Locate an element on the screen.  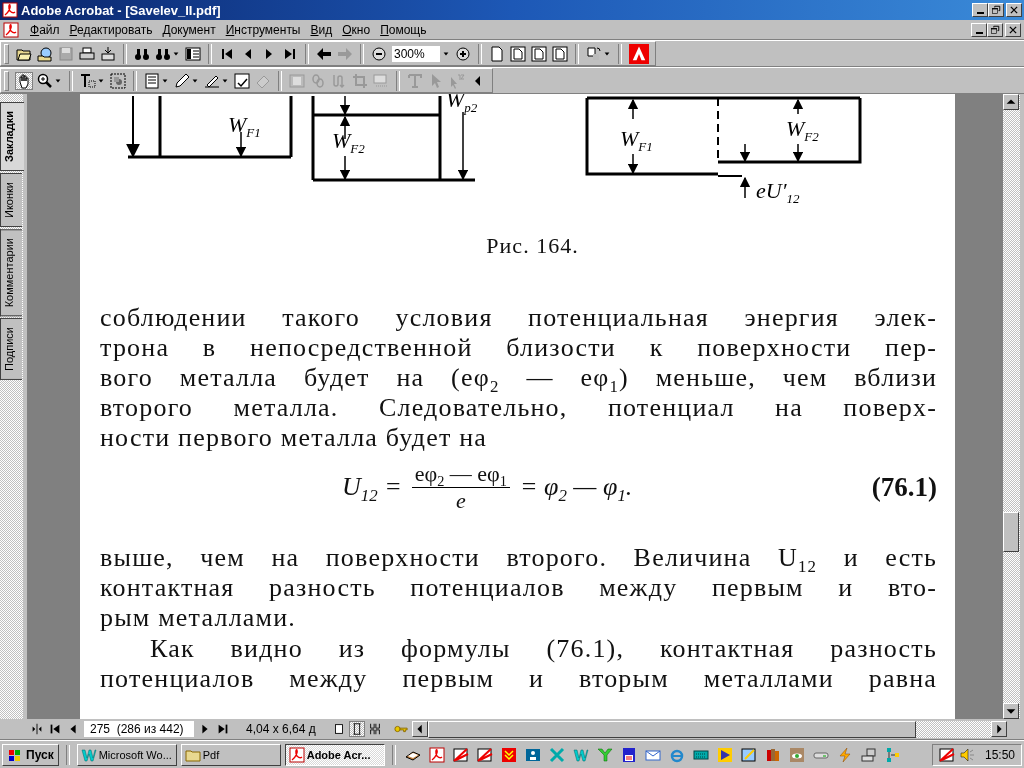
side-tab: Подписи is located at coordinates (11, 349).